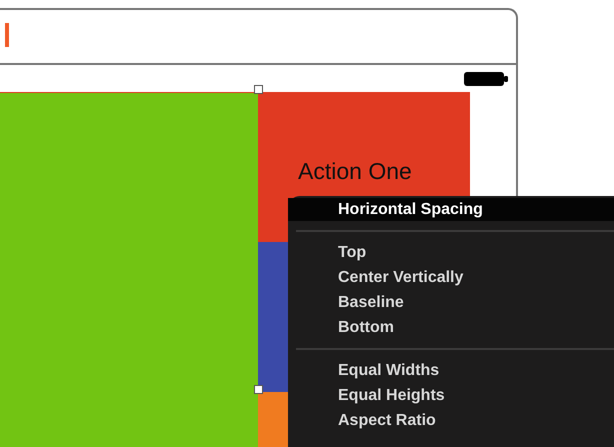 This screenshot has height=447, width=614. What do you see at coordinates (451, 420) in the screenshot?
I see `menu-item: Aspect Ratio` at bounding box center [451, 420].